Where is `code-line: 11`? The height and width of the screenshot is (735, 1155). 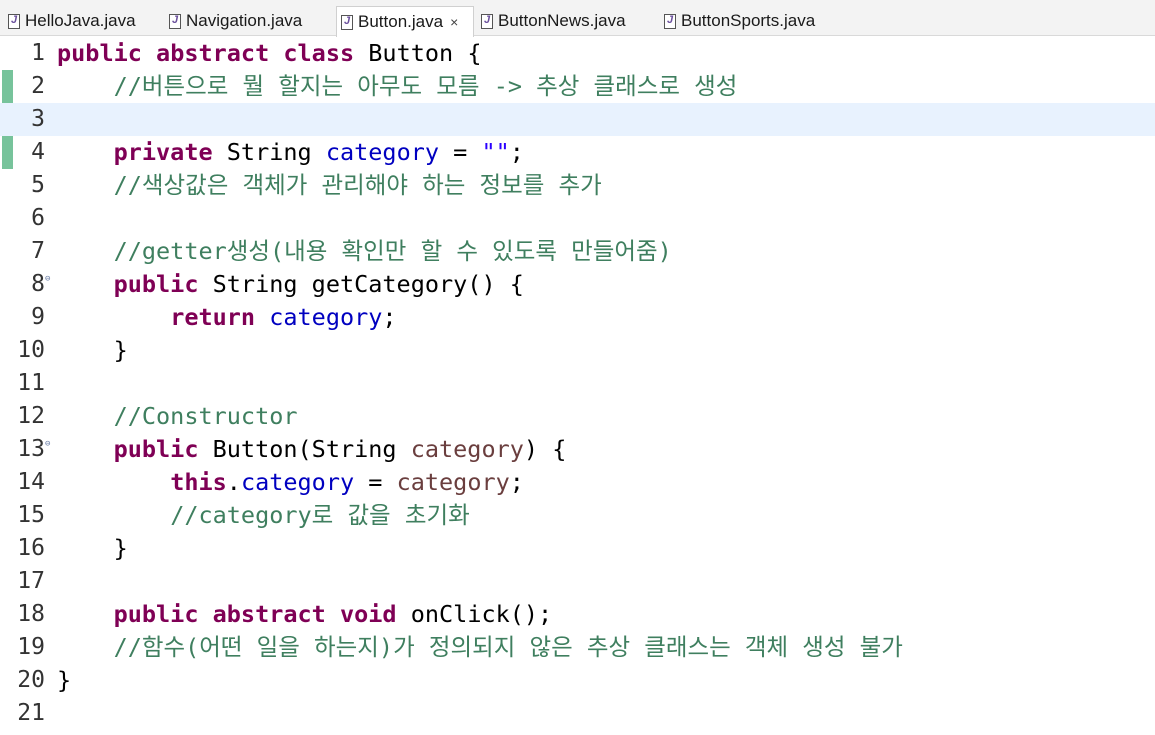 code-line: 11 is located at coordinates (577, 383).